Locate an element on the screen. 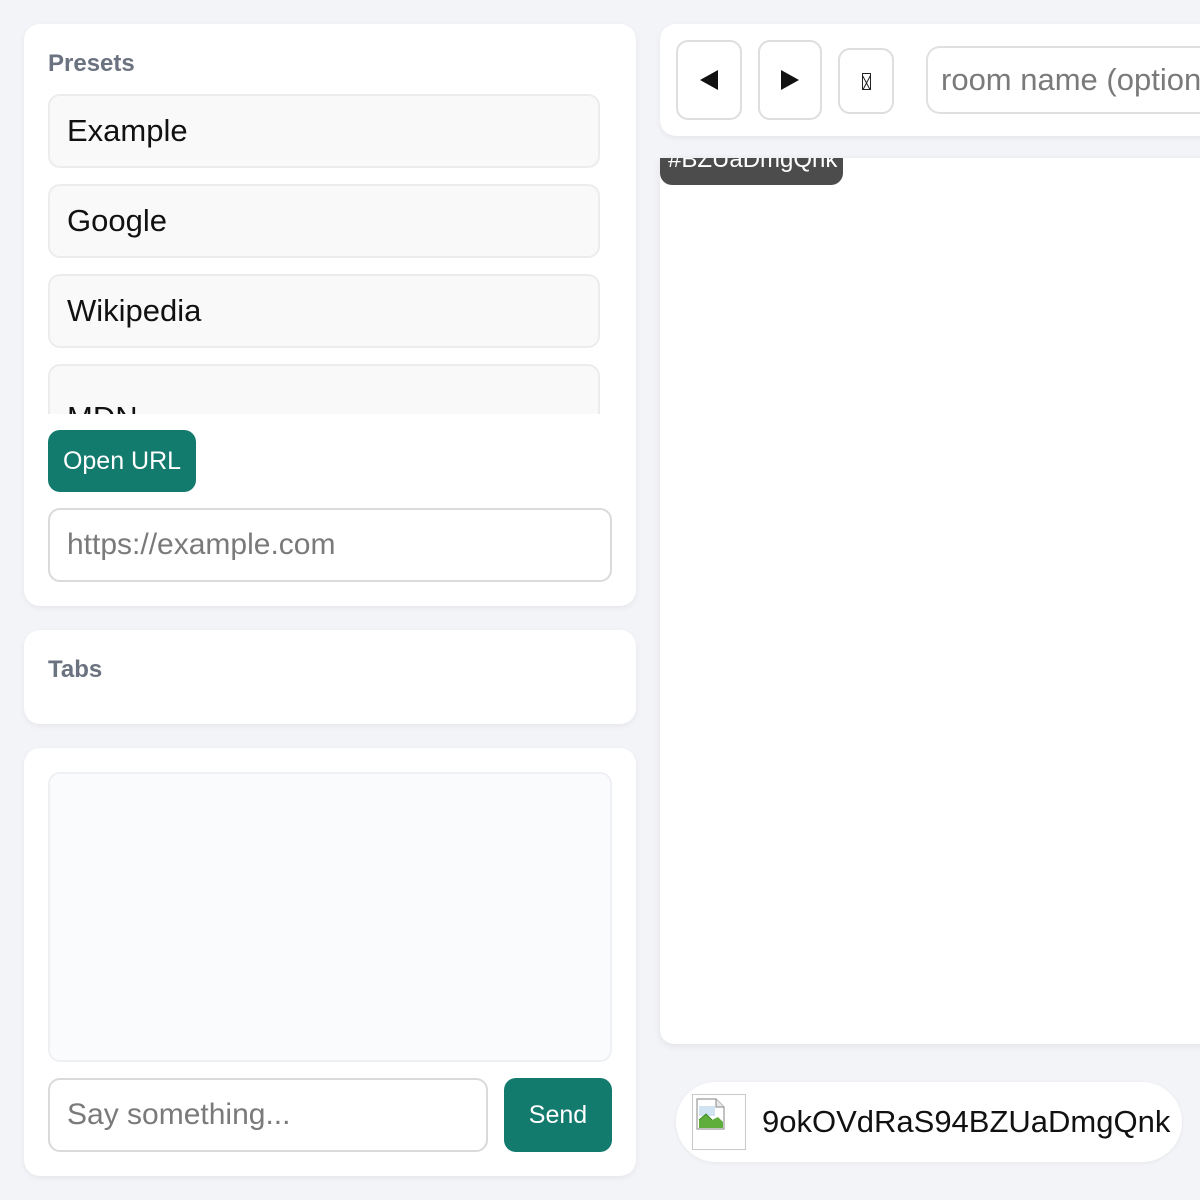  open-url-button: Open URL is located at coordinates (122, 461).